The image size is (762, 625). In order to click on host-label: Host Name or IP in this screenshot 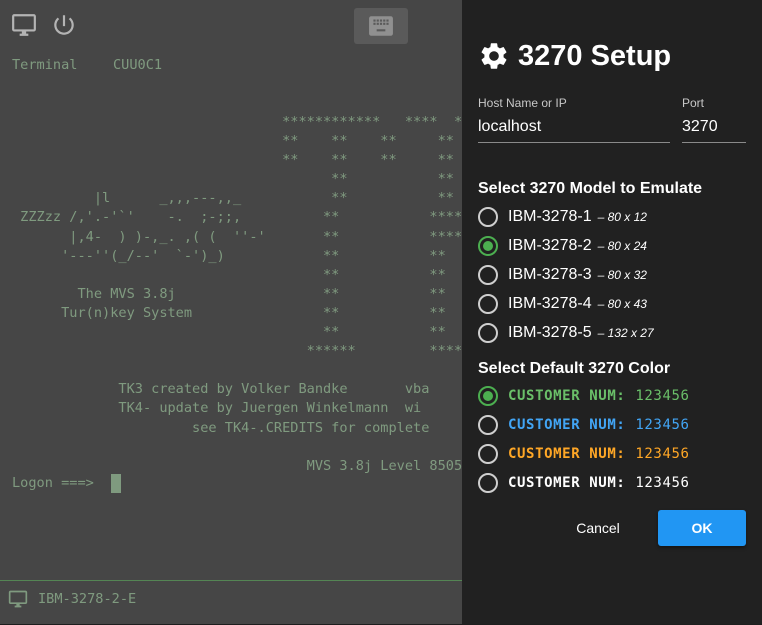, I will do `click(522, 103)`.